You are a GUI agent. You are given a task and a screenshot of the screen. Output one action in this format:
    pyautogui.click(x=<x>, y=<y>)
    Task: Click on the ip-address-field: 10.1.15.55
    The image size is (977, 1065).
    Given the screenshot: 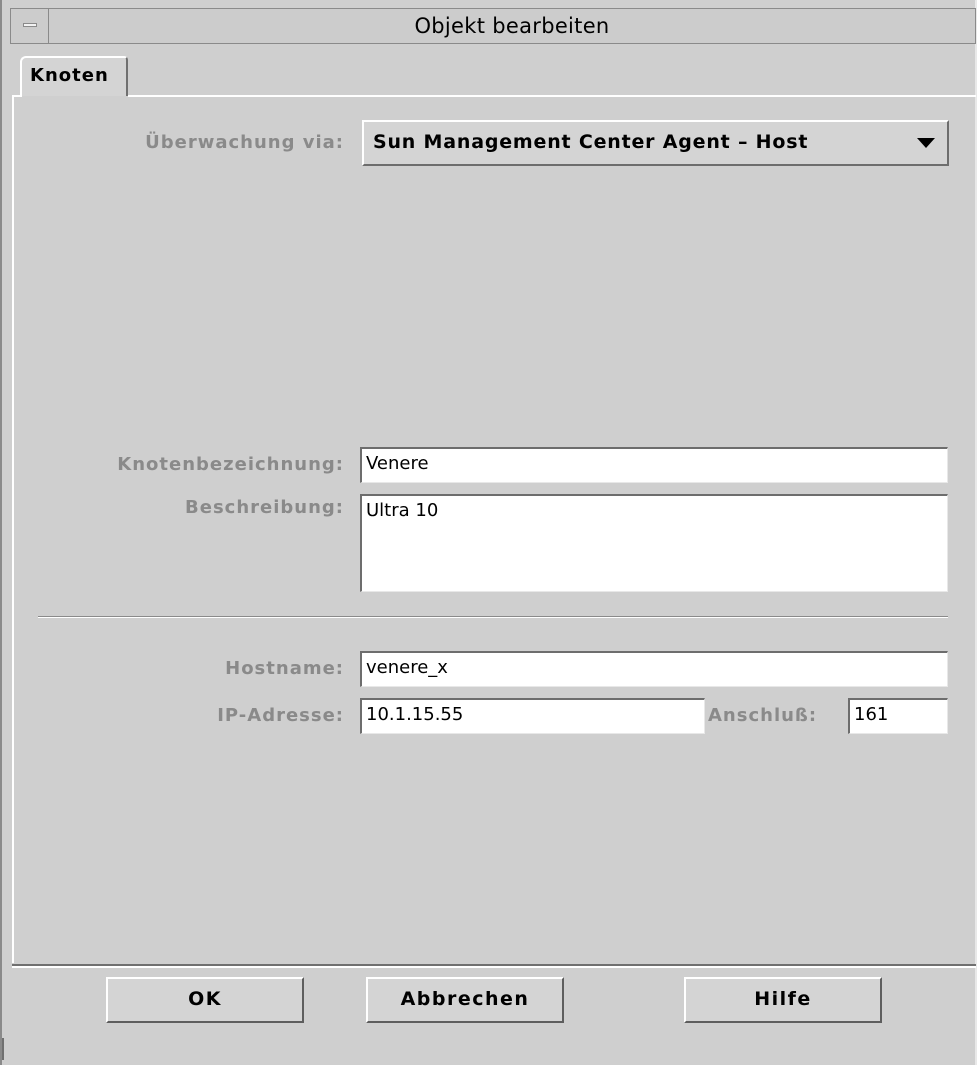 What is the action you would take?
    pyautogui.click(x=532, y=716)
    